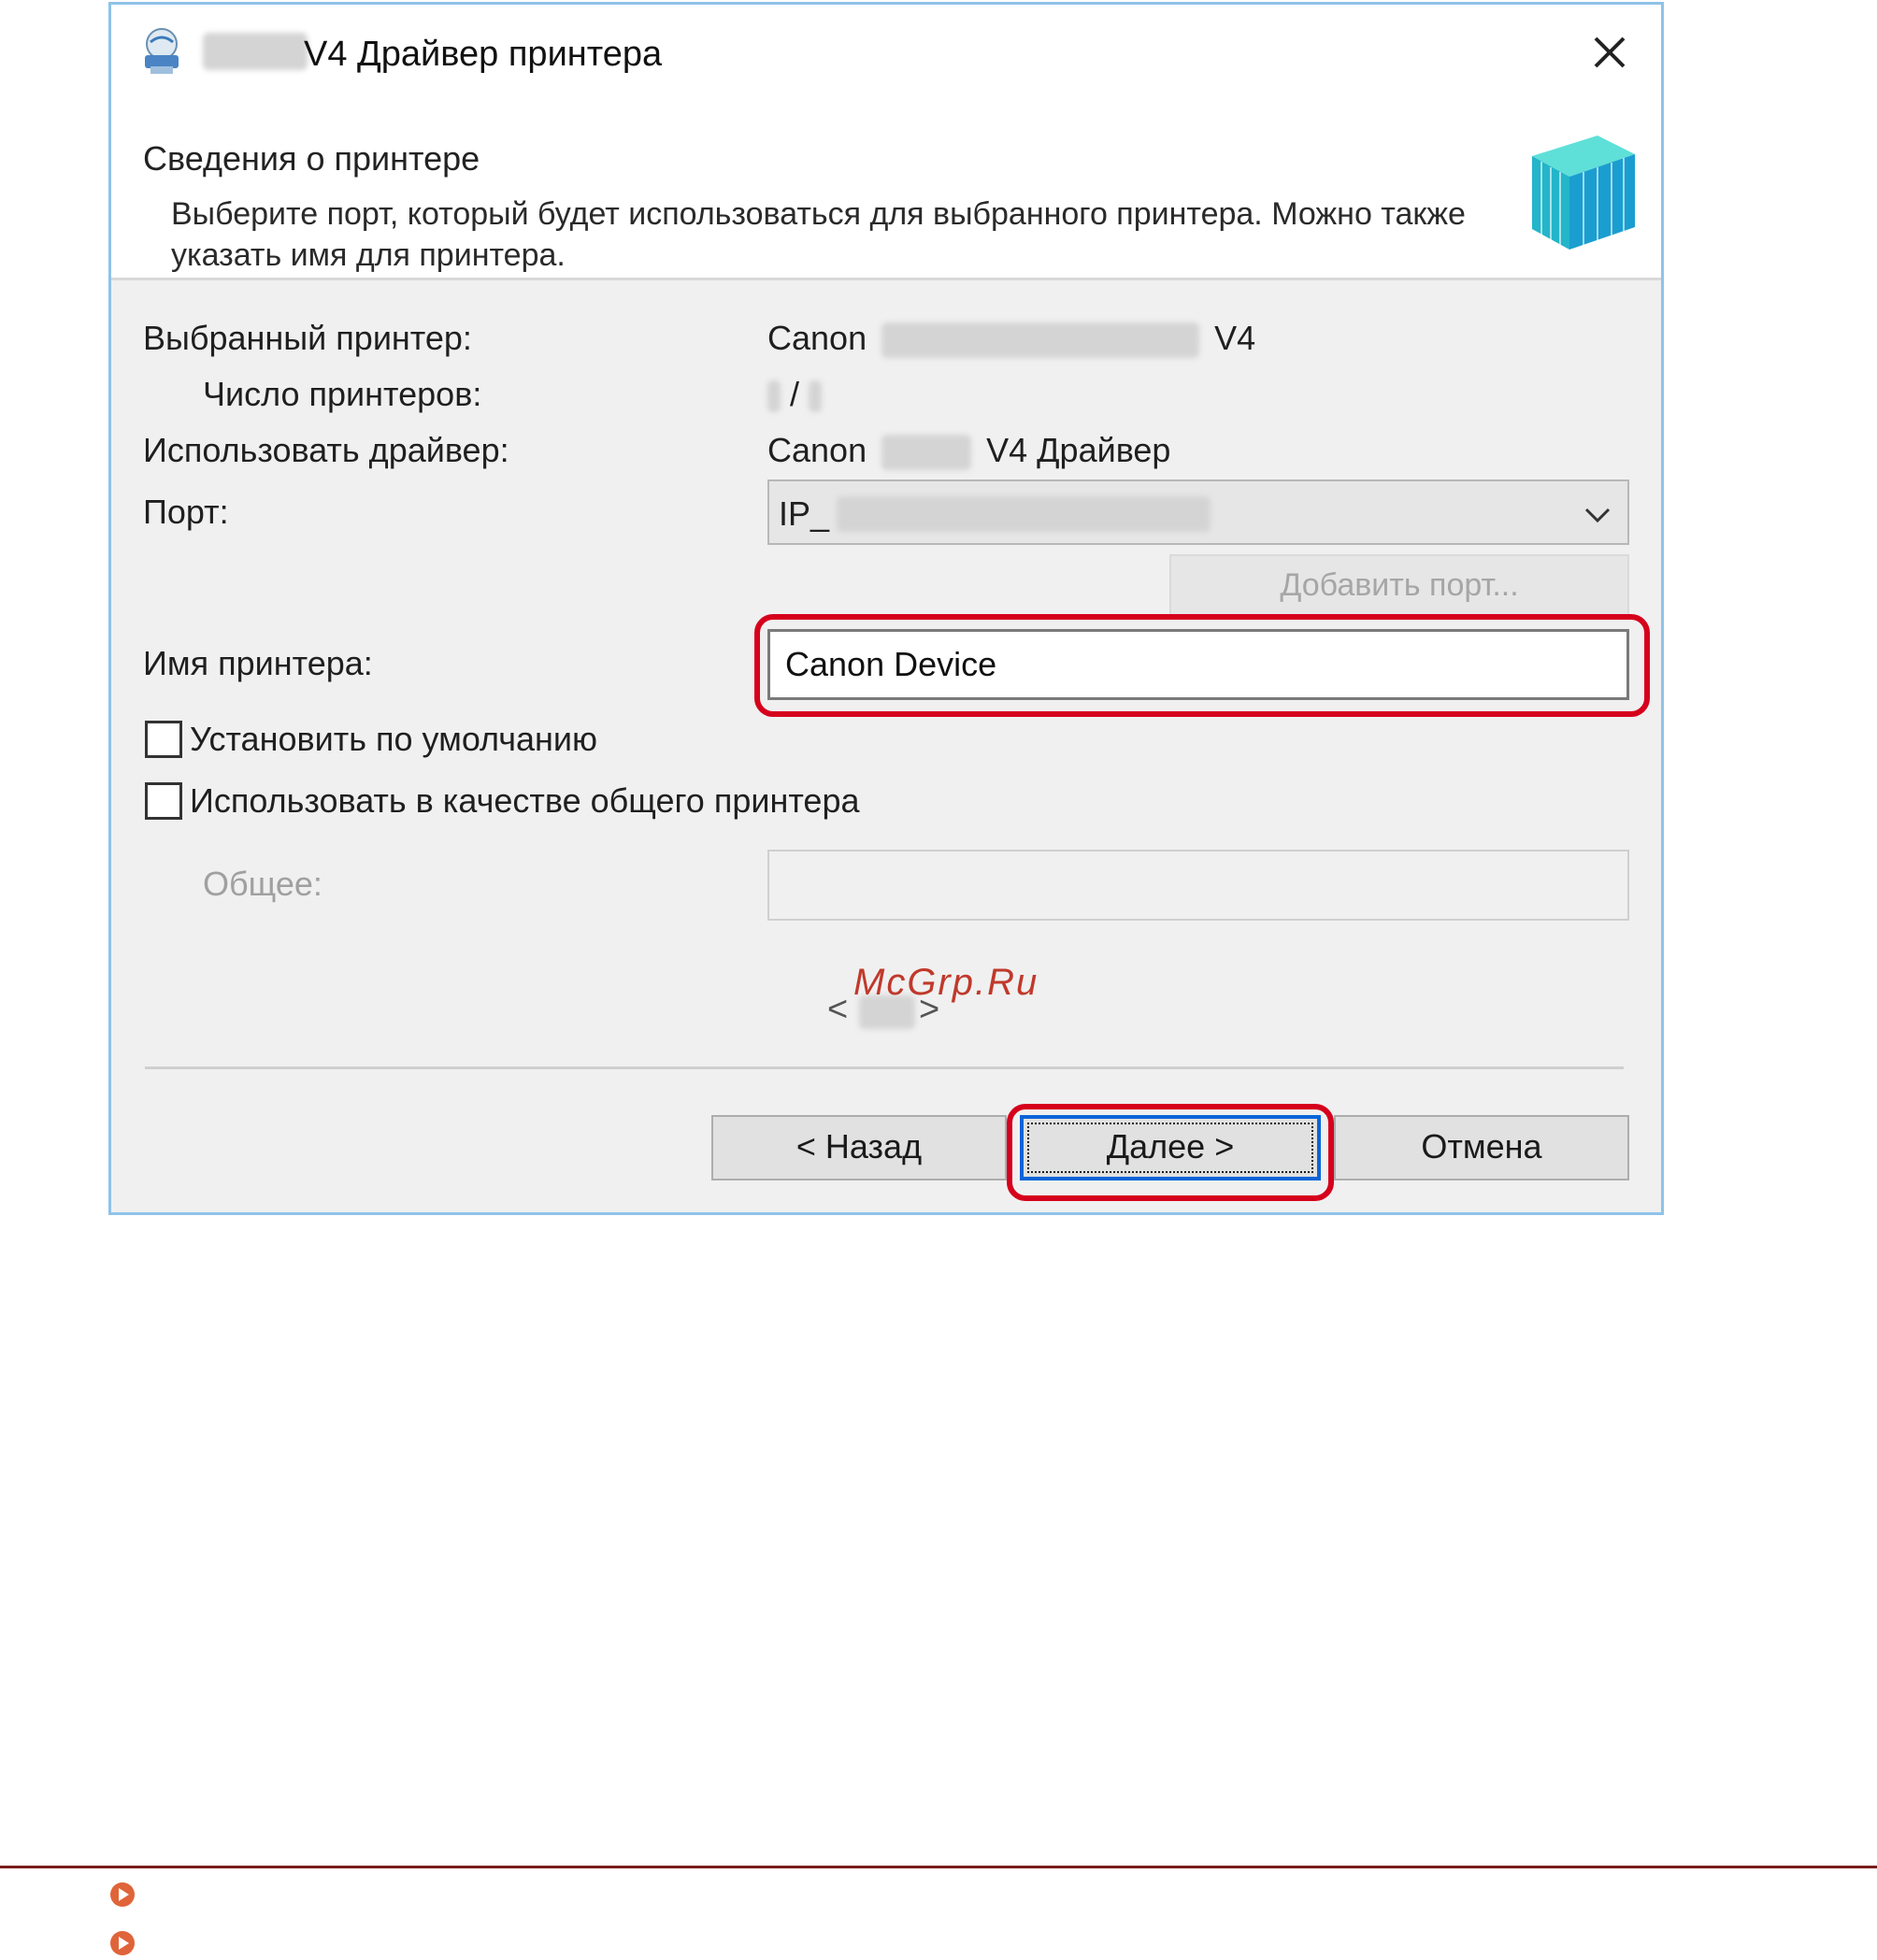 Image resolution: width=1877 pixels, height=1960 pixels. I want to click on pager-prev-button: <, so click(837, 1010).